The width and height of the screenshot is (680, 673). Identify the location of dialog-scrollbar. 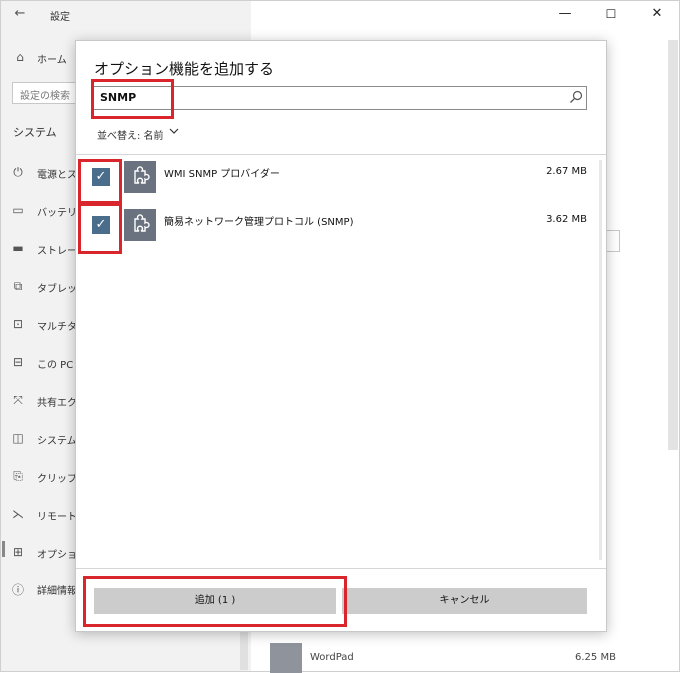
(600, 360).